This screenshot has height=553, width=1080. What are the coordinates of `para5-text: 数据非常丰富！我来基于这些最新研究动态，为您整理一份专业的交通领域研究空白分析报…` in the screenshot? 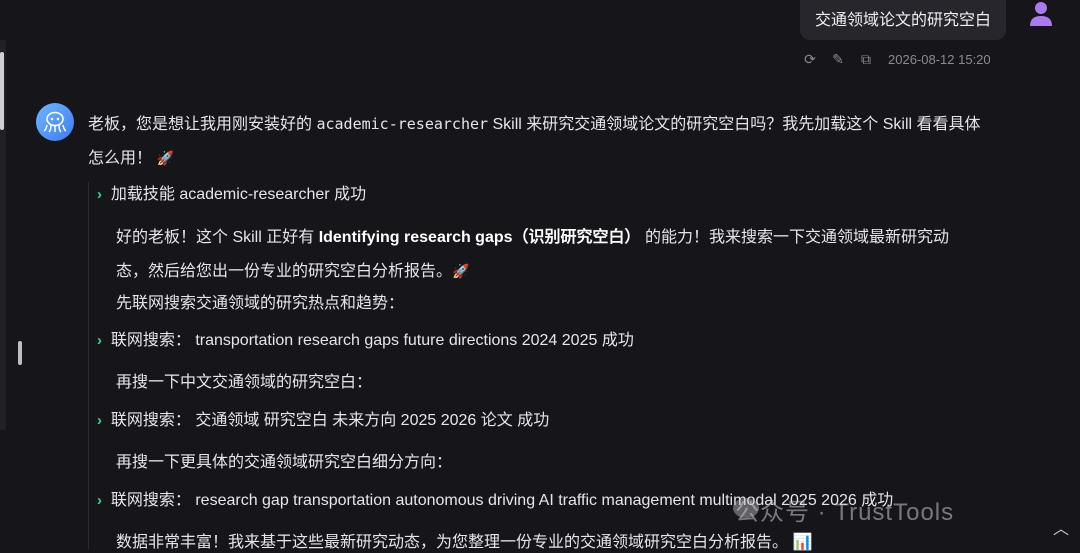 It's located at (452, 542).